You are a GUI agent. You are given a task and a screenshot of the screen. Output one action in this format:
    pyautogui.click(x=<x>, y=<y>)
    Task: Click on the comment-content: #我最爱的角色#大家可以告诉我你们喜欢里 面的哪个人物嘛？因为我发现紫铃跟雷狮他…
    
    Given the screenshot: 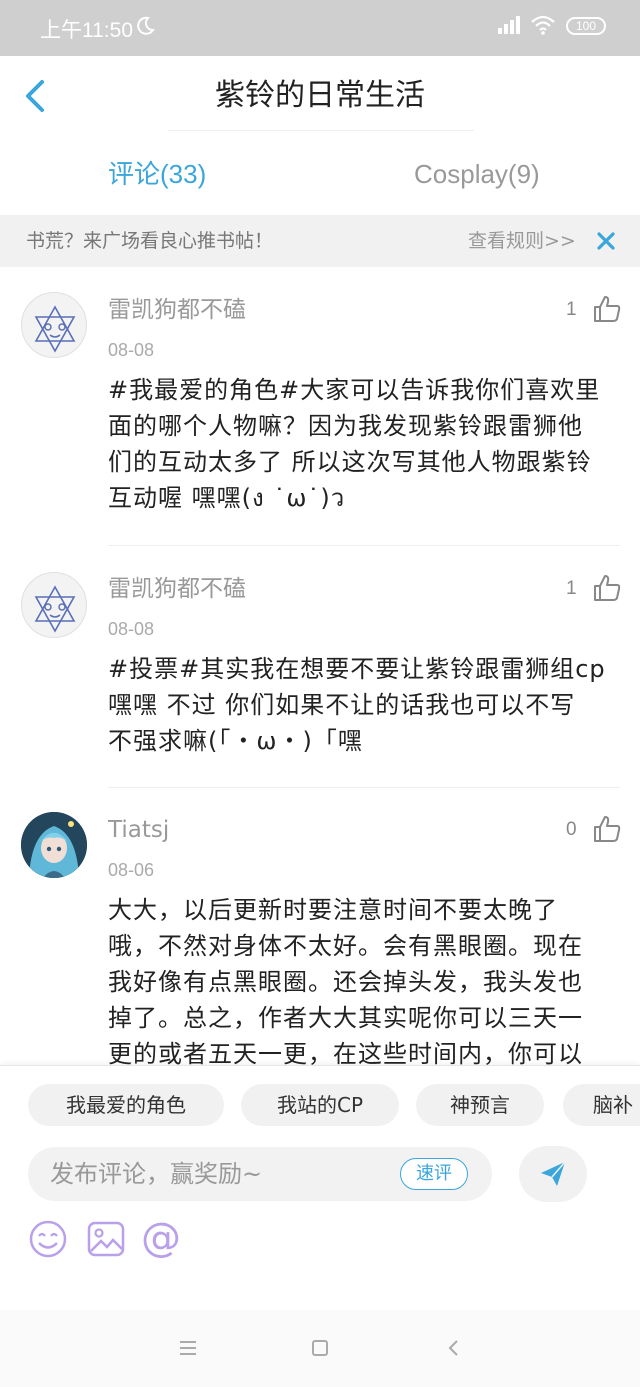 What is the action you would take?
    pyautogui.click(x=363, y=444)
    